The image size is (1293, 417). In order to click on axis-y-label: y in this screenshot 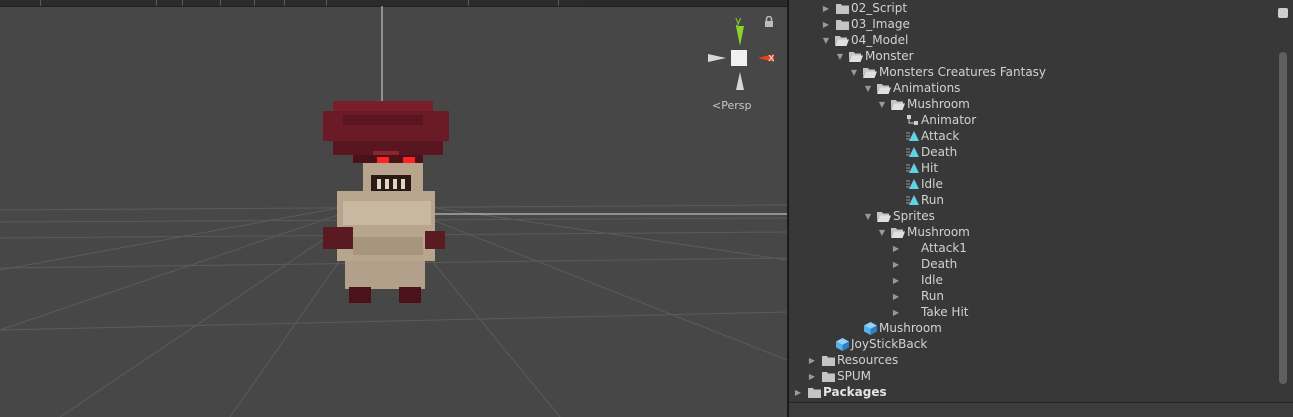, I will do `click(738, 20)`.